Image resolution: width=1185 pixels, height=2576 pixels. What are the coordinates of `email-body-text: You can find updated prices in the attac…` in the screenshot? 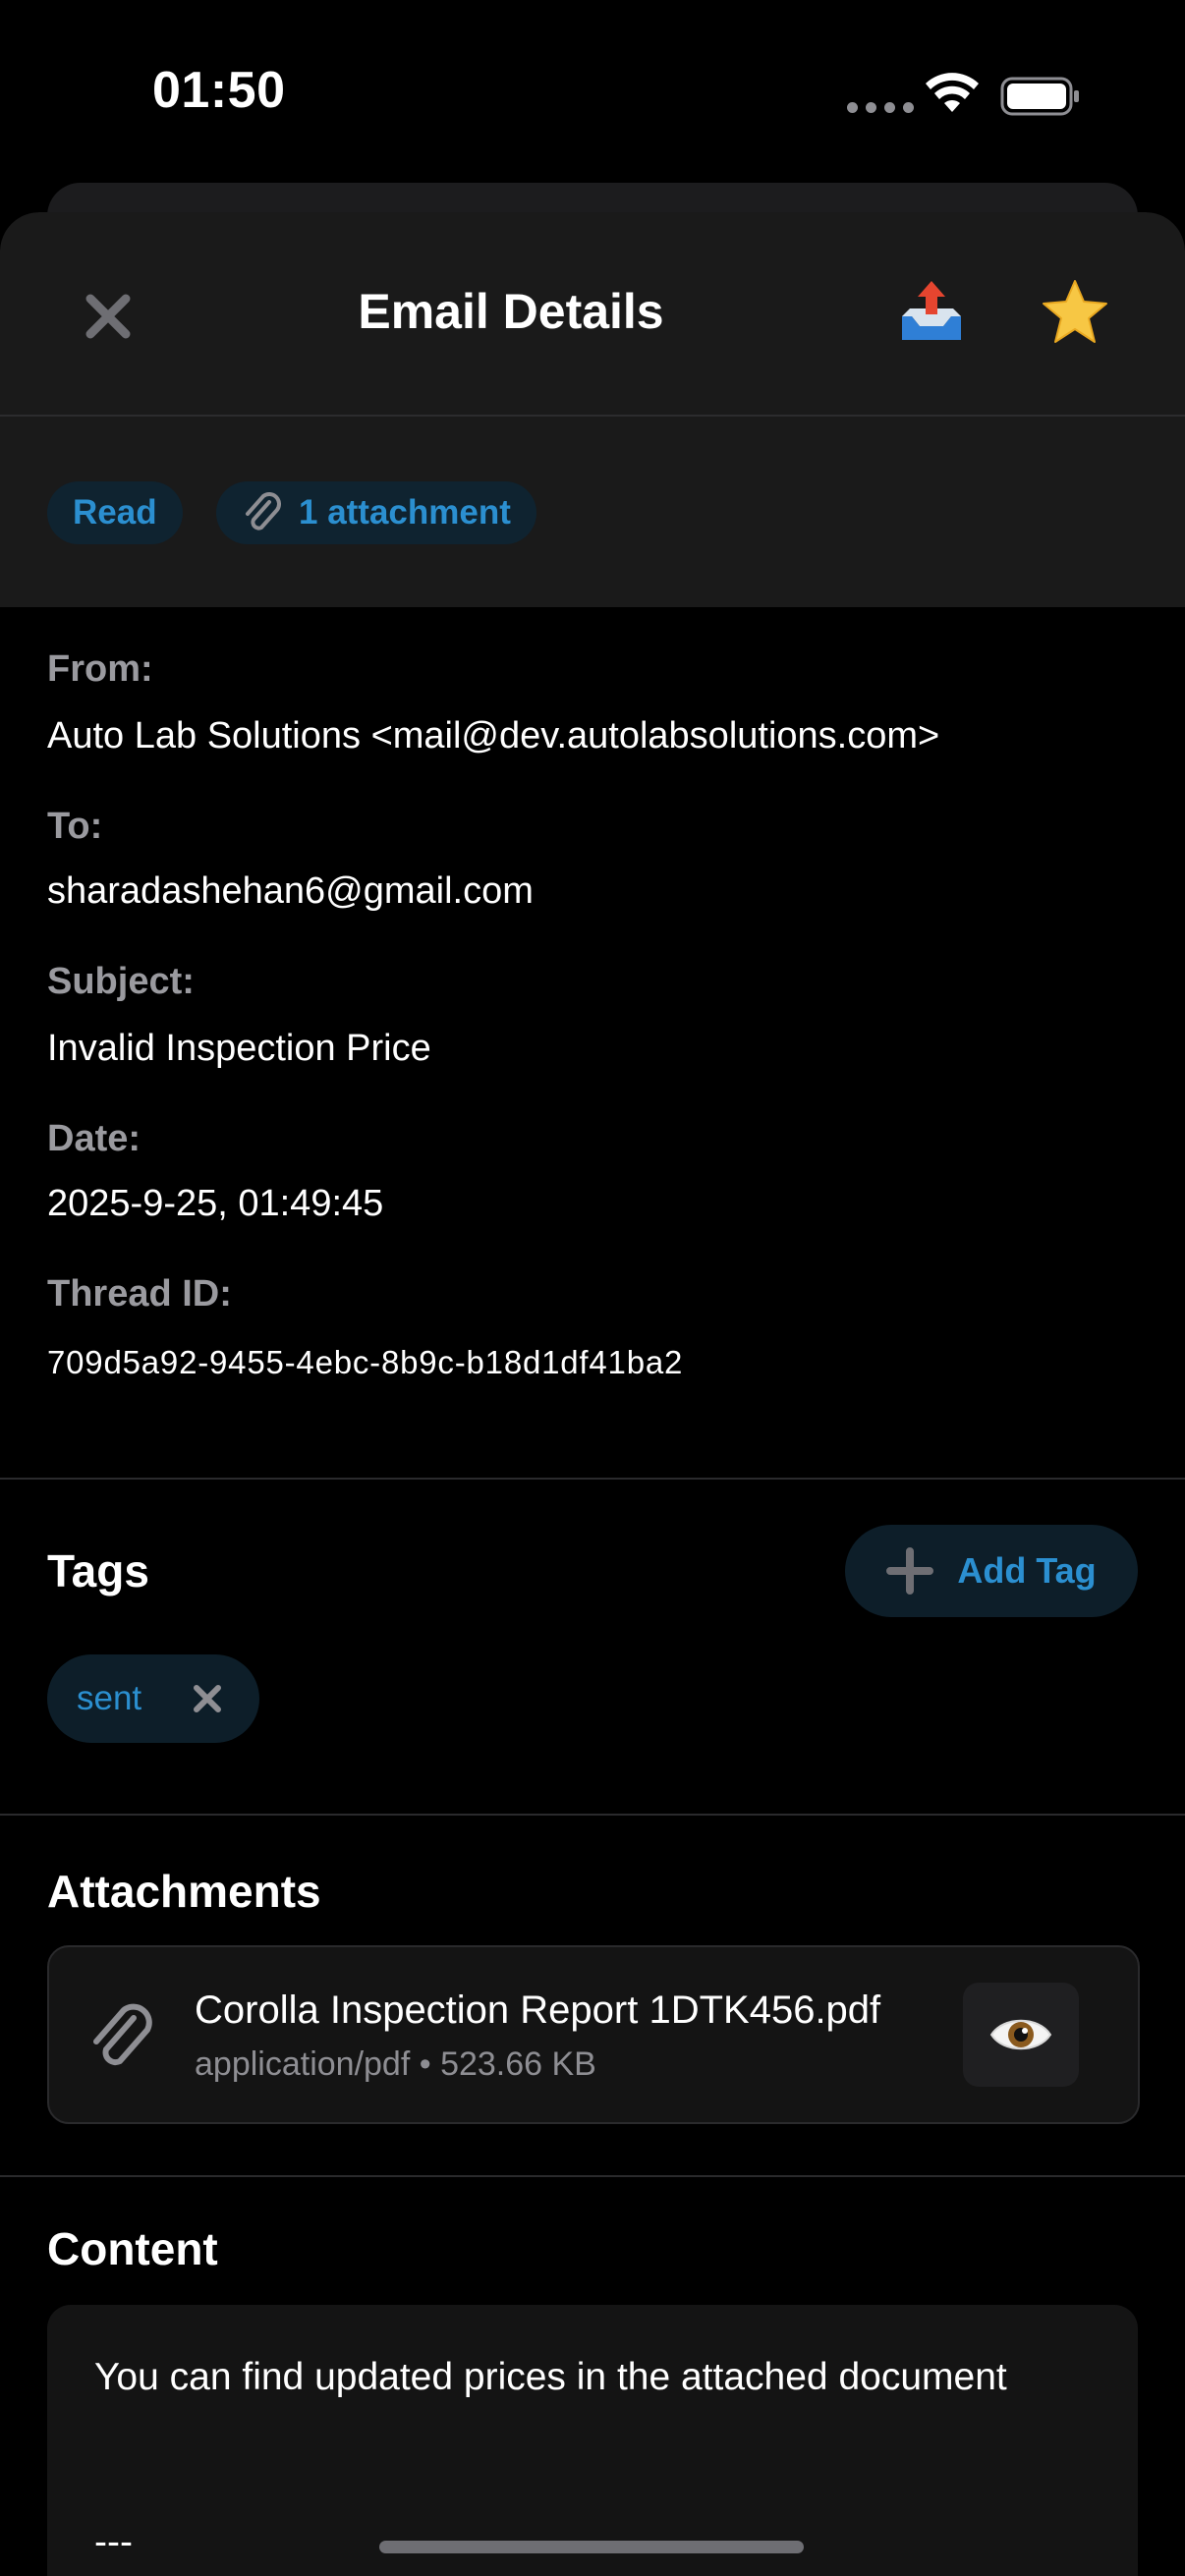 It's located at (550, 2377).